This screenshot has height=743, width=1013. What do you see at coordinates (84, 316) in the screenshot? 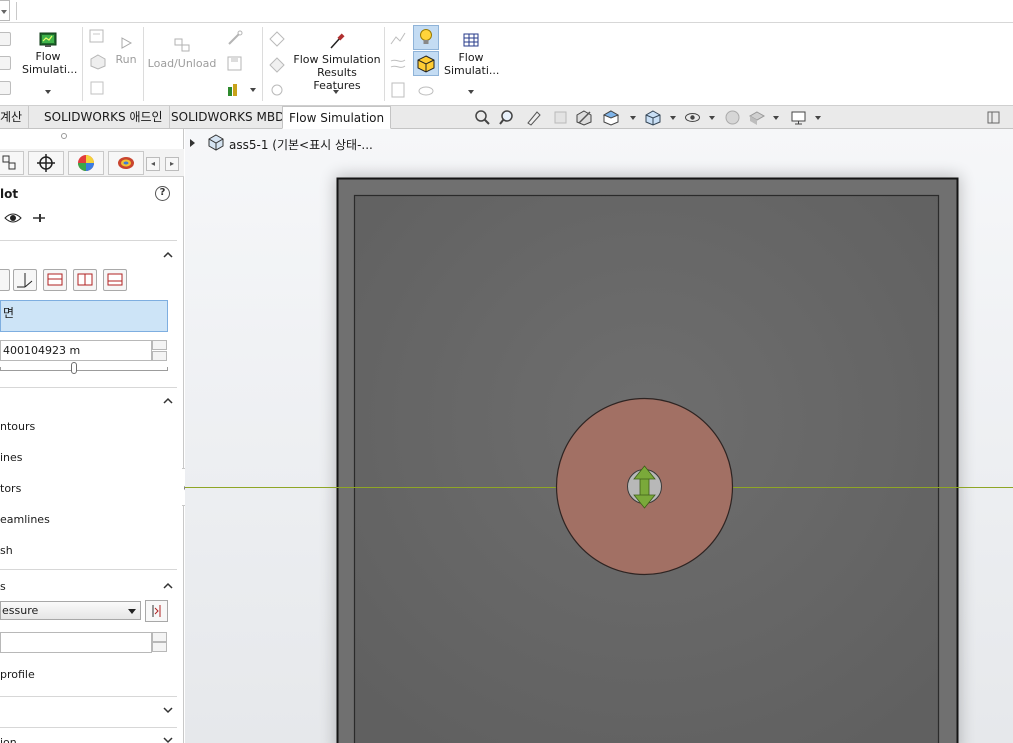
I see `section-plane-selection-box: 면` at bounding box center [84, 316].